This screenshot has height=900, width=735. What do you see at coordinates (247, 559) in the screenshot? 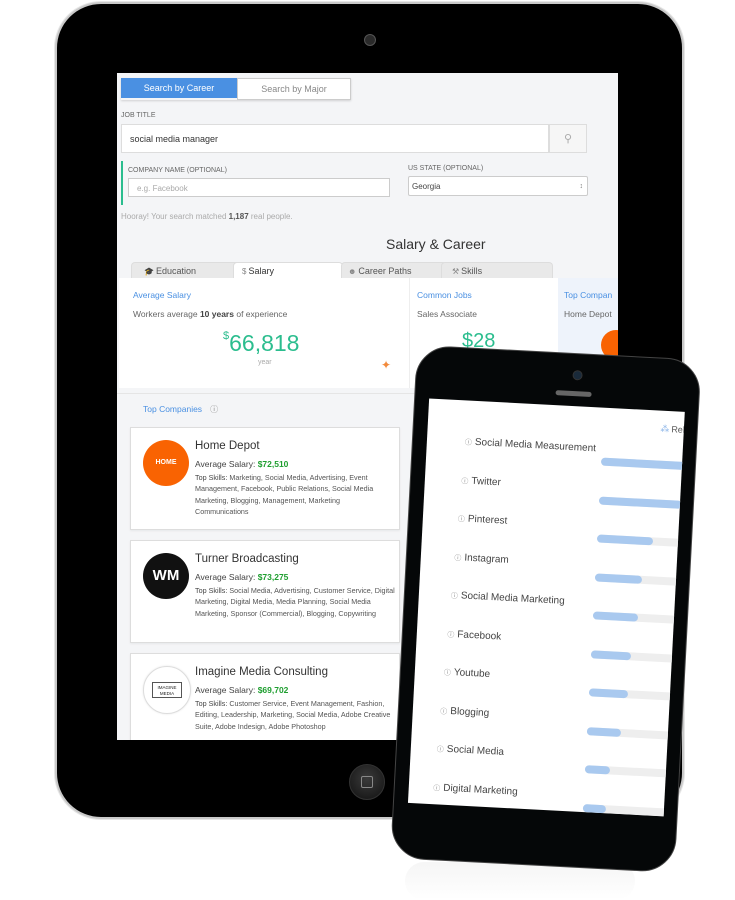
I see `company-name: Turner Broadcasting` at bounding box center [247, 559].